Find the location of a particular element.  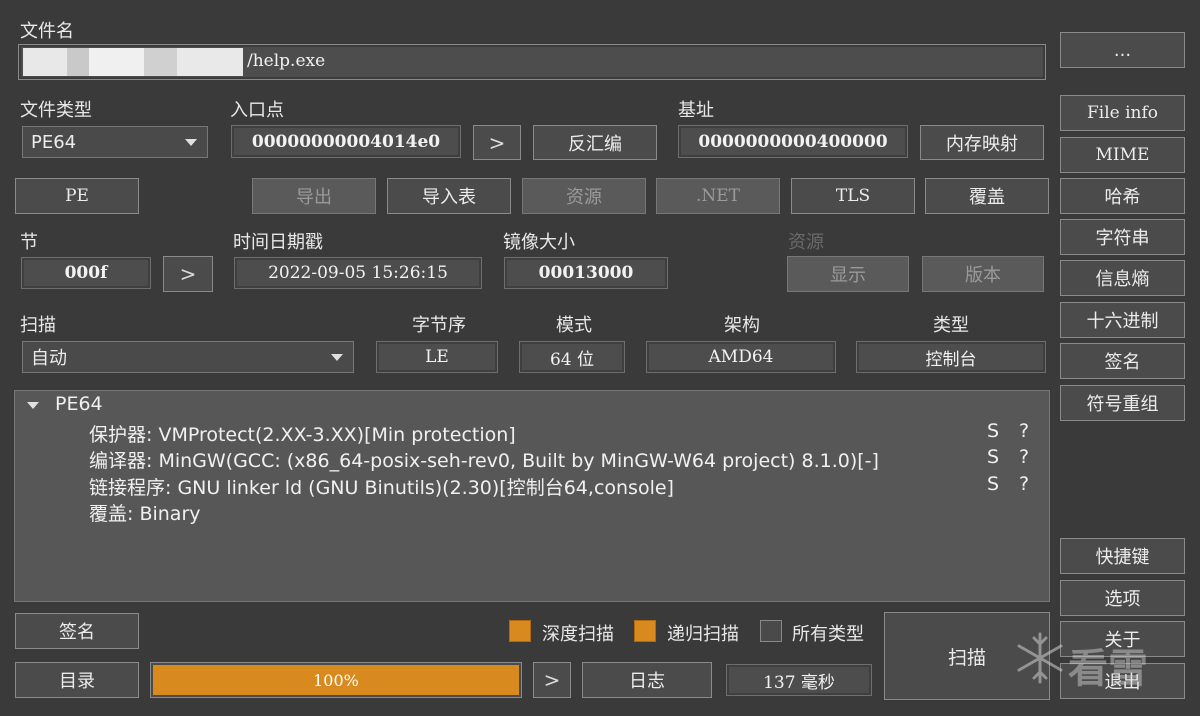

filename-input: /help.exe is located at coordinates (532, 62).